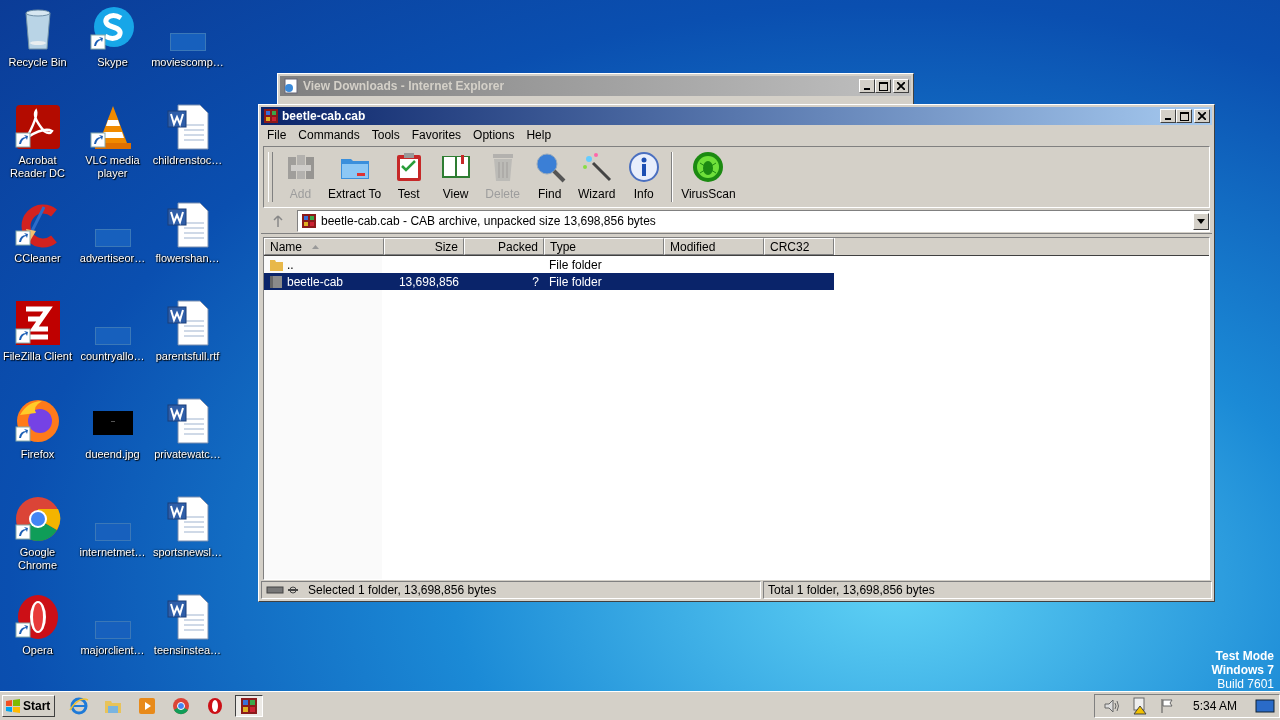  Describe the element at coordinates (37, 559) in the screenshot. I see `icon-label: Google Chrome` at that location.